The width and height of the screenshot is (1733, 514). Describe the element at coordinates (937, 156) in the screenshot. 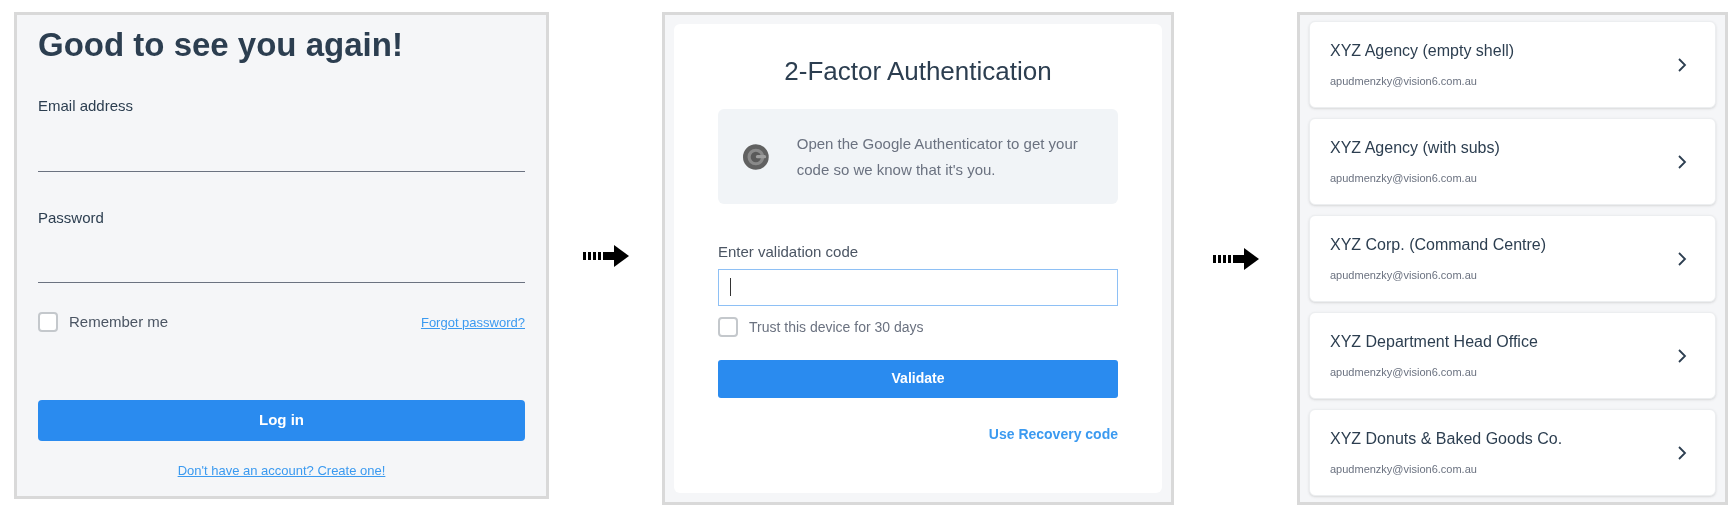

I see `info-text: Open the Google Authenticator to get your code so we know that it's you.` at that location.